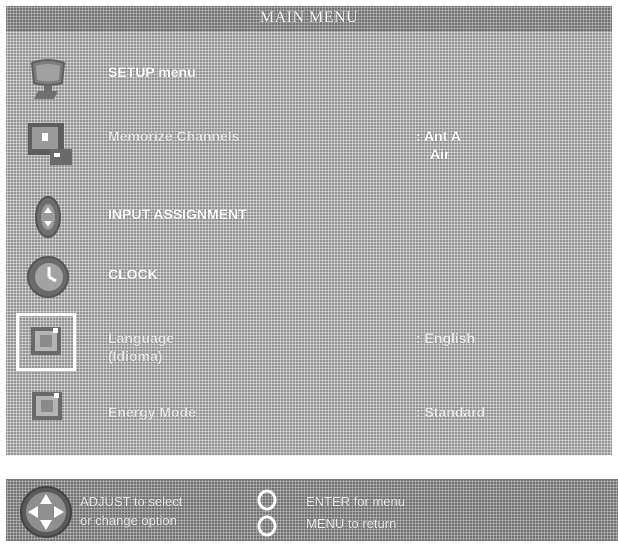 This screenshot has height=545, width=618. What do you see at coordinates (152, 412) in the screenshot?
I see `menu-item-label: Energy Mode` at bounding box center [152, 412].